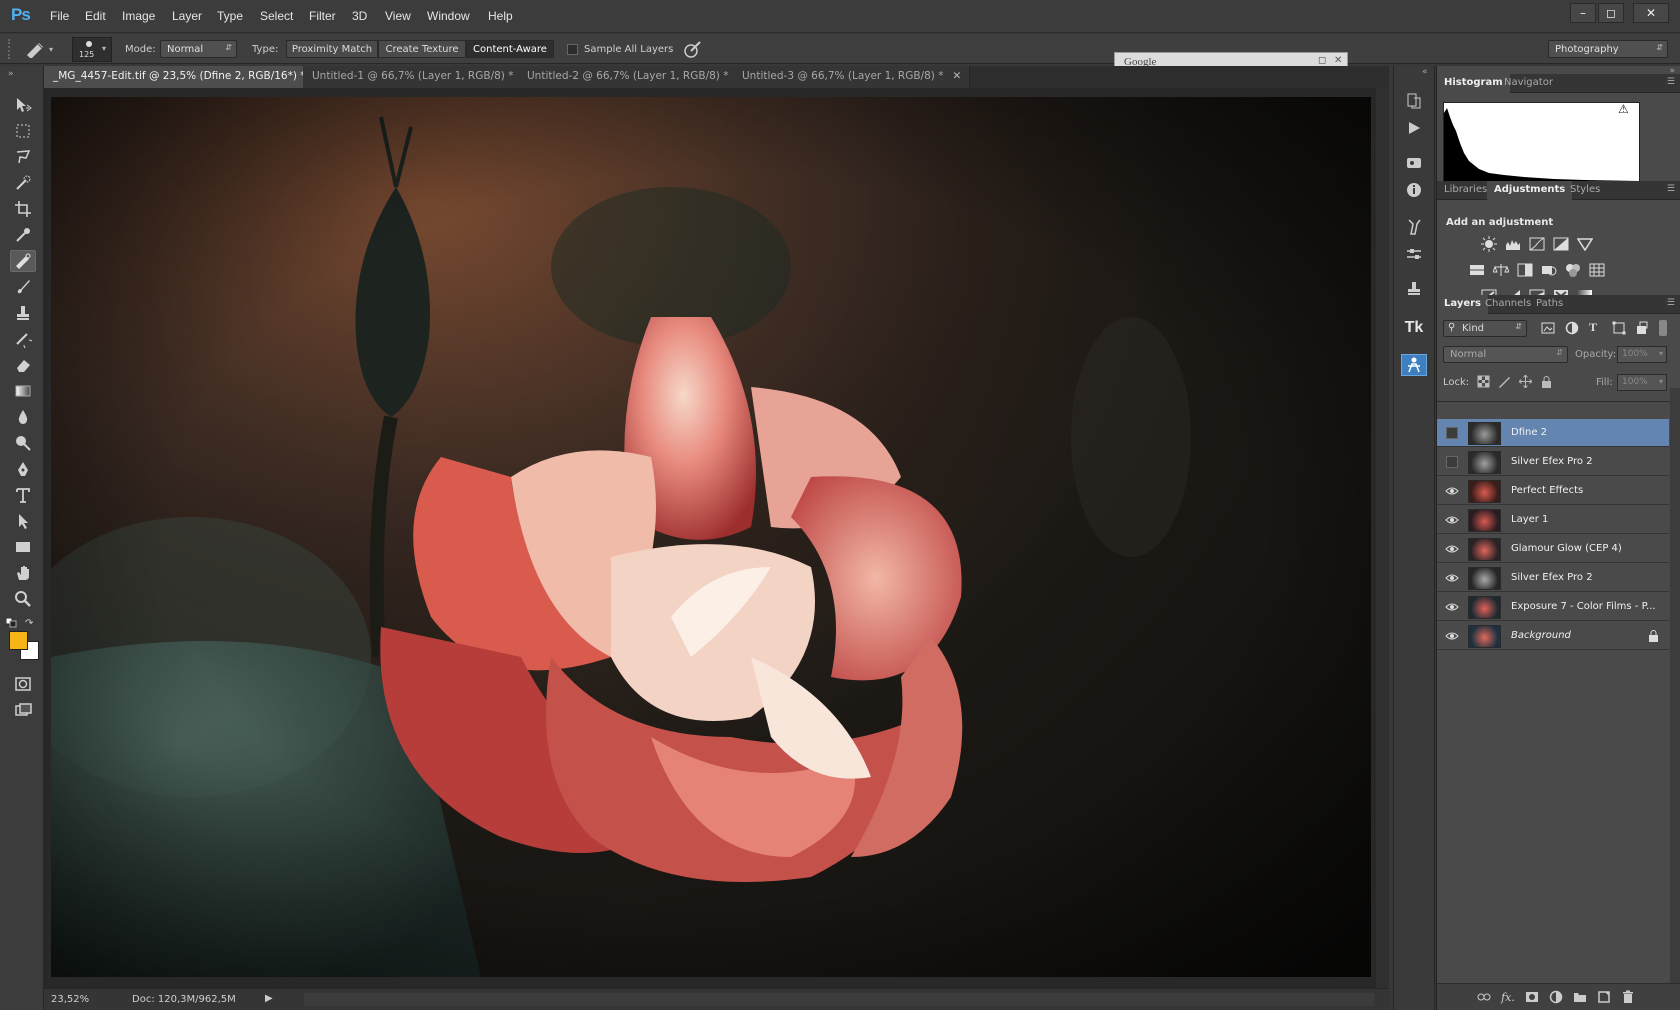 This screenshot has width=1680, height=1010. I want to click on expand-icon: «, so click(1425, 72).